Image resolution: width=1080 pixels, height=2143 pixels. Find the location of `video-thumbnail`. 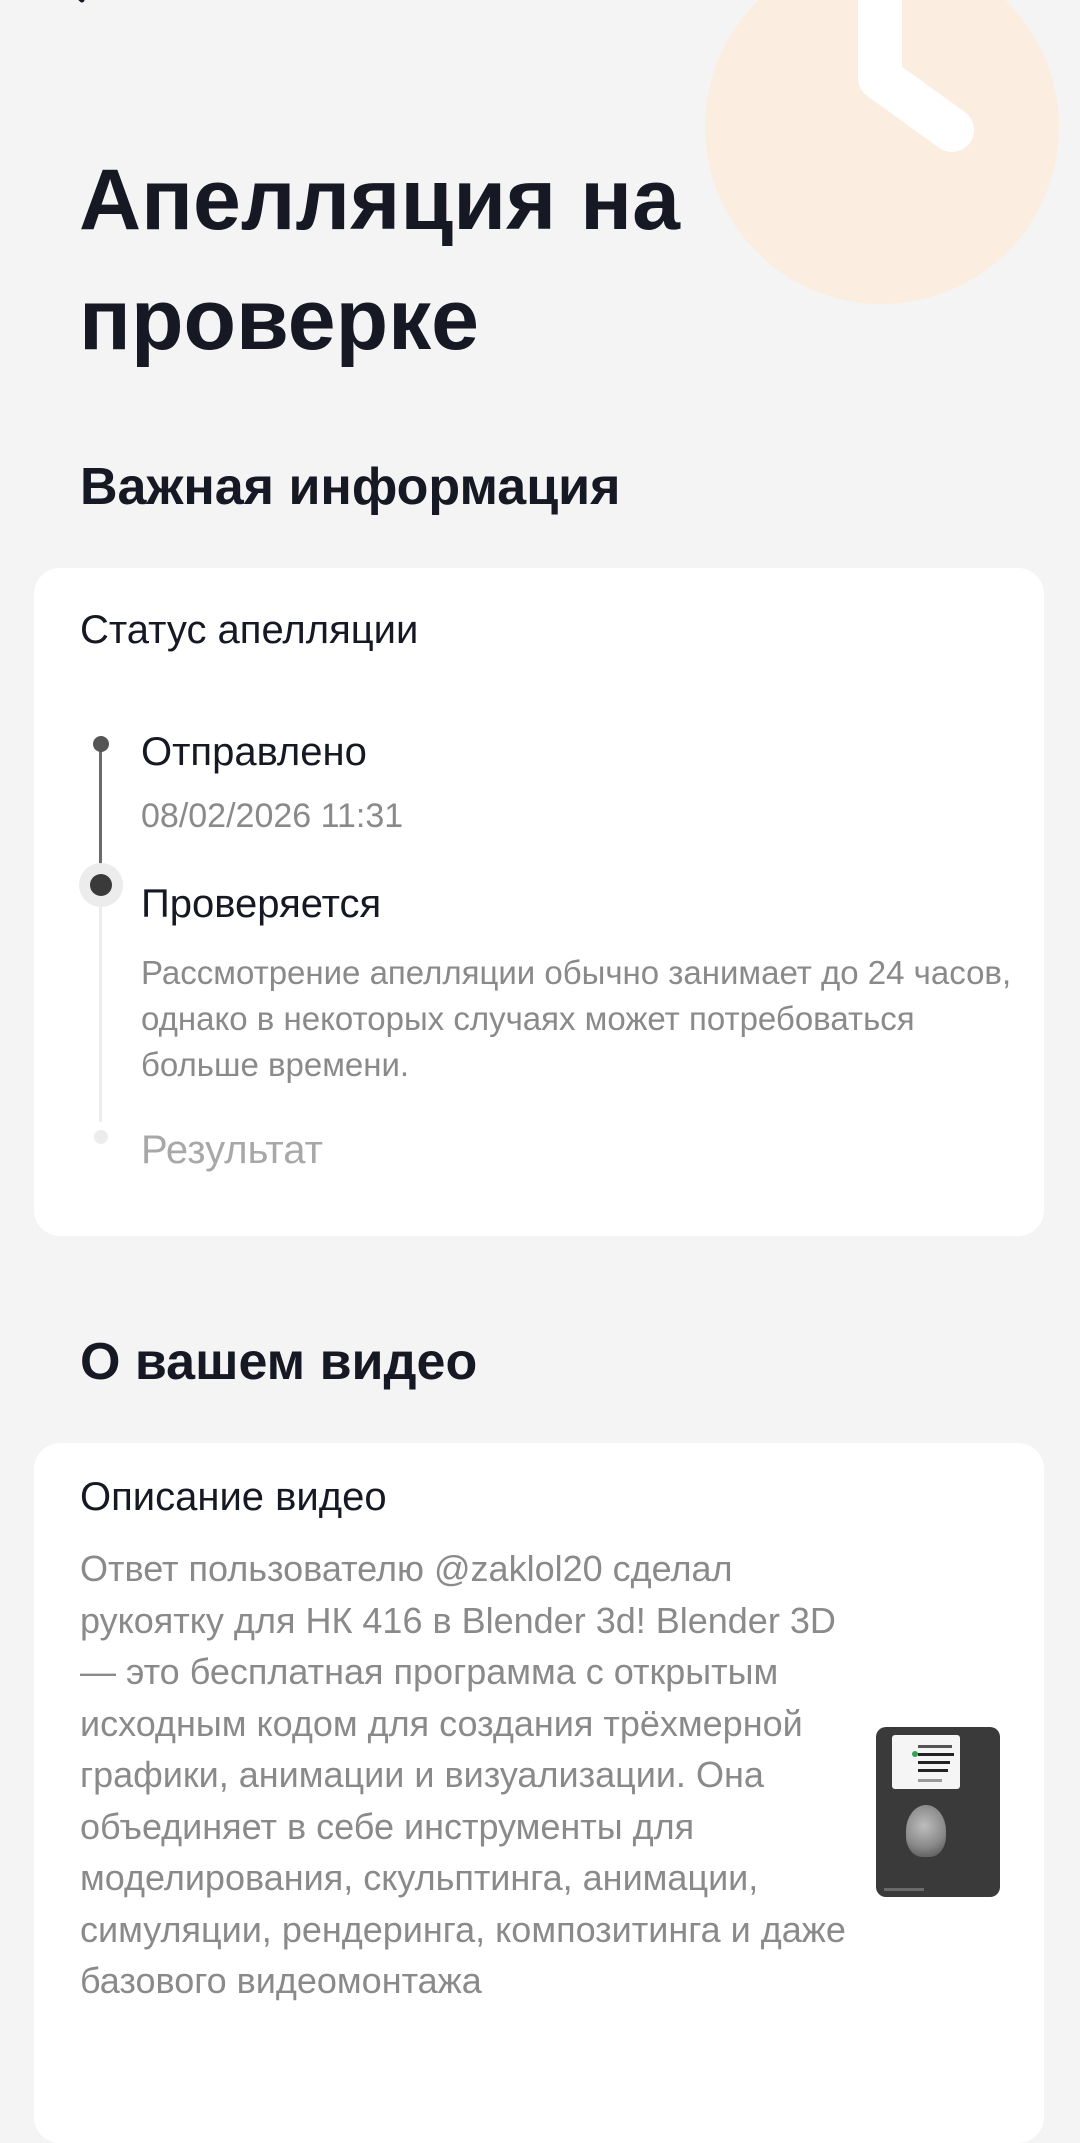

video-thumbnail is located at coordinates (938, 1812).